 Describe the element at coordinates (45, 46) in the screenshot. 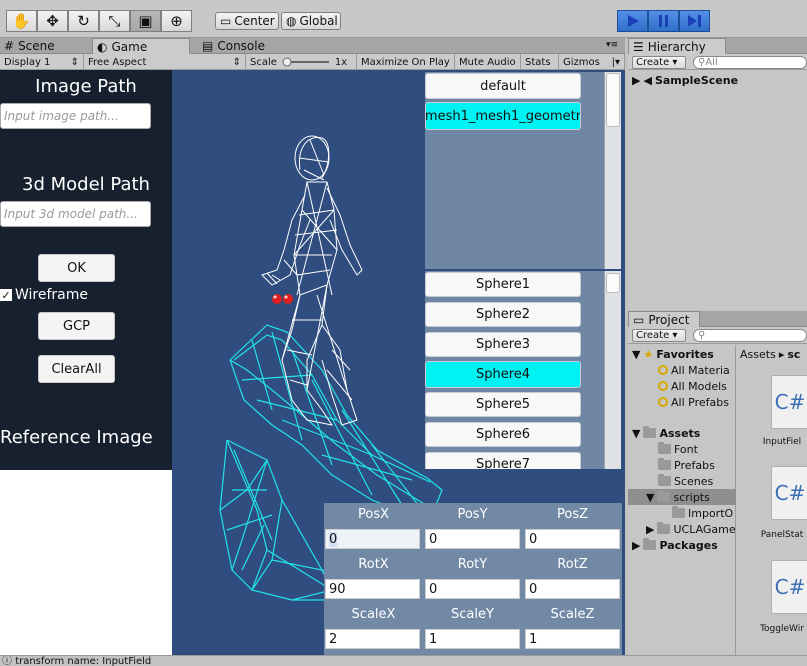

I see `tab-scene: # Scene` at that location.